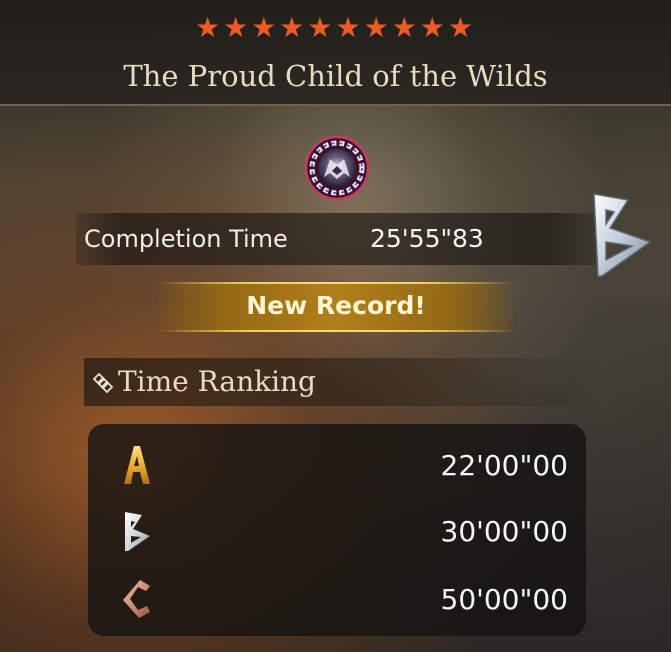  Describe the element at coordinates (504, 599) in the screenshot. I see `ranking-time-c: 50'00"00` at that location.